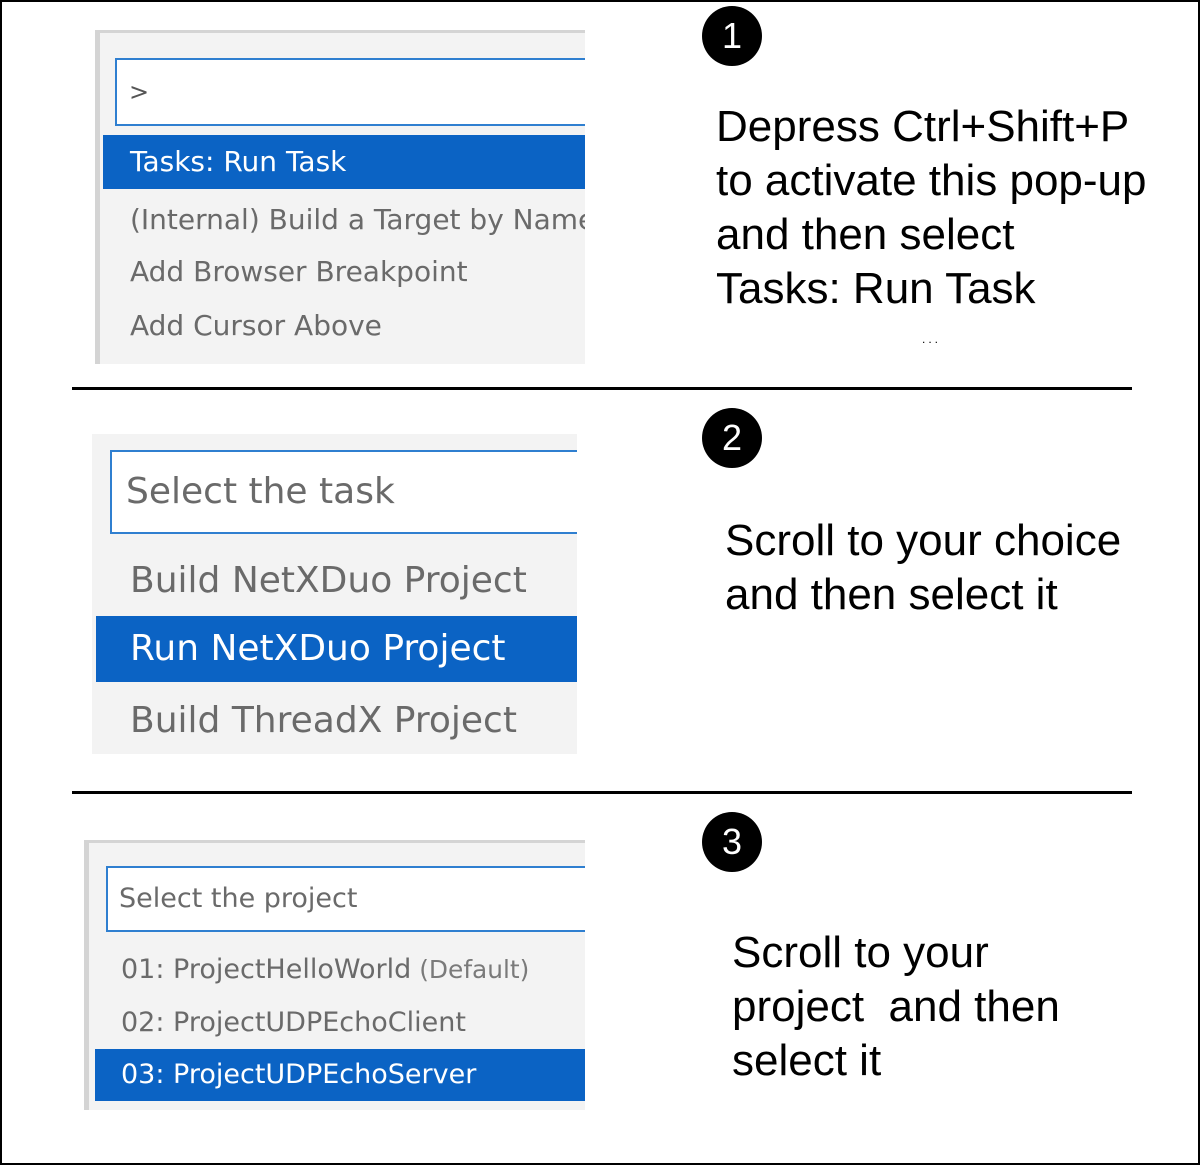 The height and width of the screenshot is (1165, 1200). Describe the element at coordinates (299, 271) in the screenshot. I see `command-item-label: Add Browser Breakpoint` at that location.